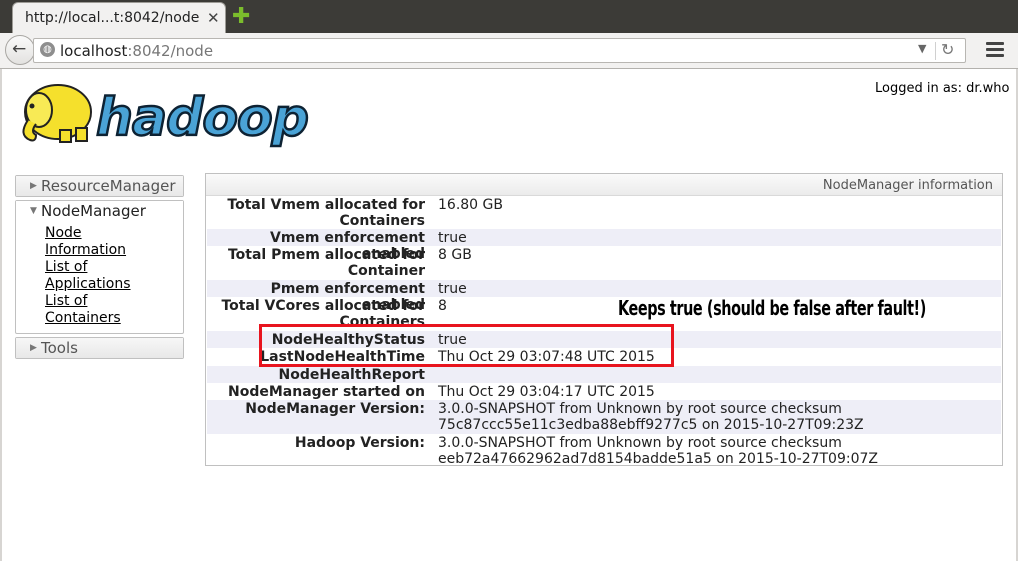 The image size is (1018, 561). What do you see at coordinates (604, 263) in the screenshot?
I see `table-row: Total Pmem allocated for Container 8 GB` at bounding box center [604, 263].